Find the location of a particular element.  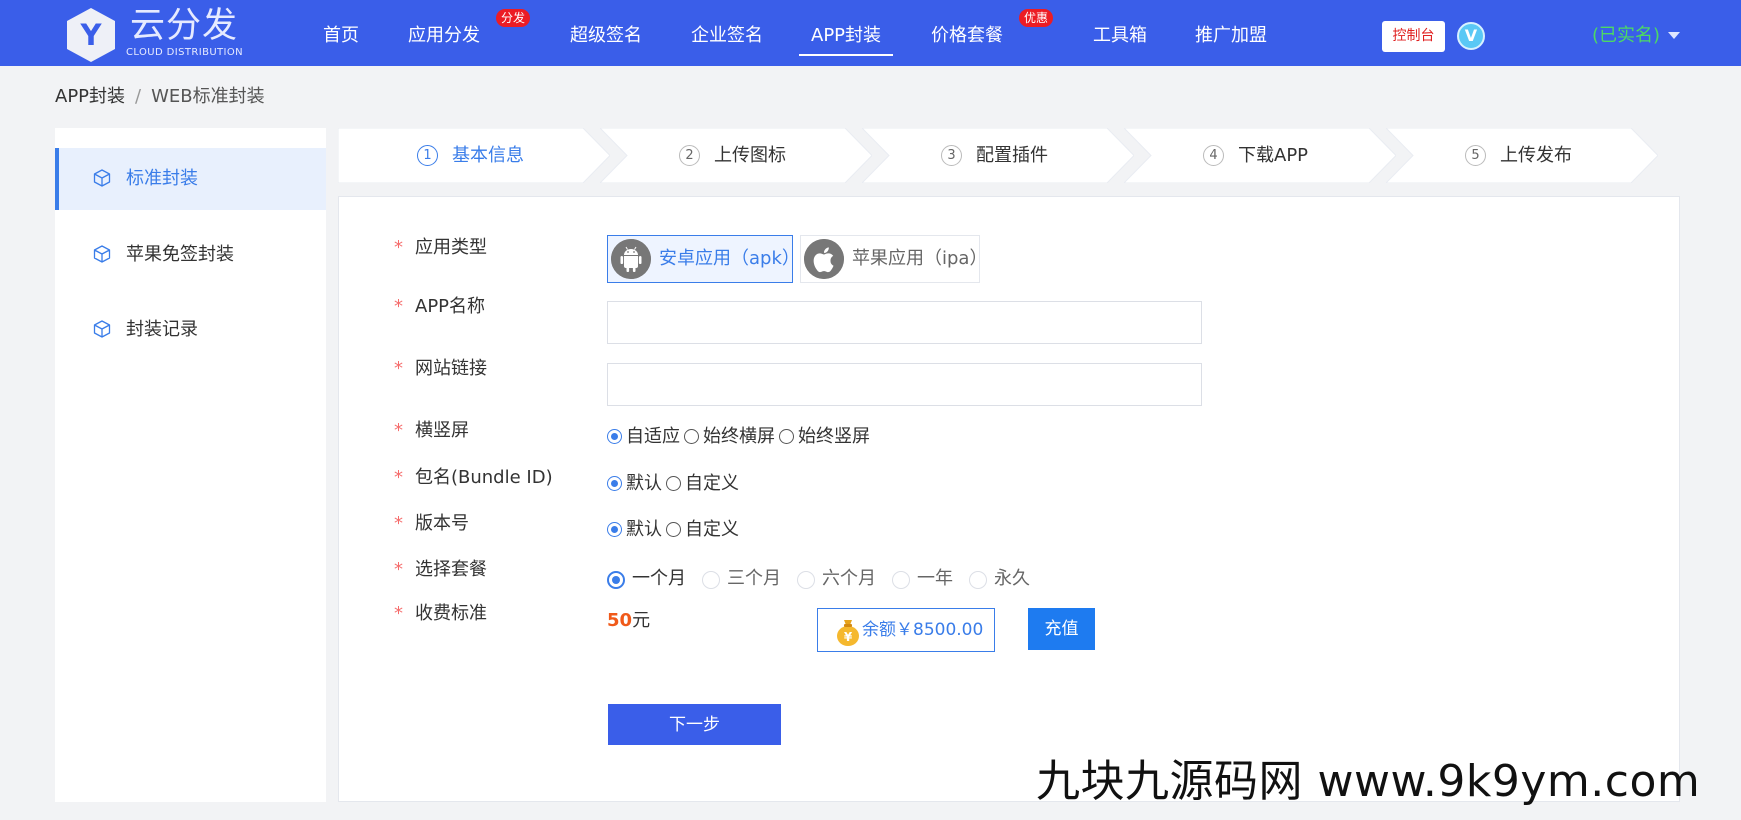

sidebar-item-label: 封装记录 is located at coordinates (162, 329).